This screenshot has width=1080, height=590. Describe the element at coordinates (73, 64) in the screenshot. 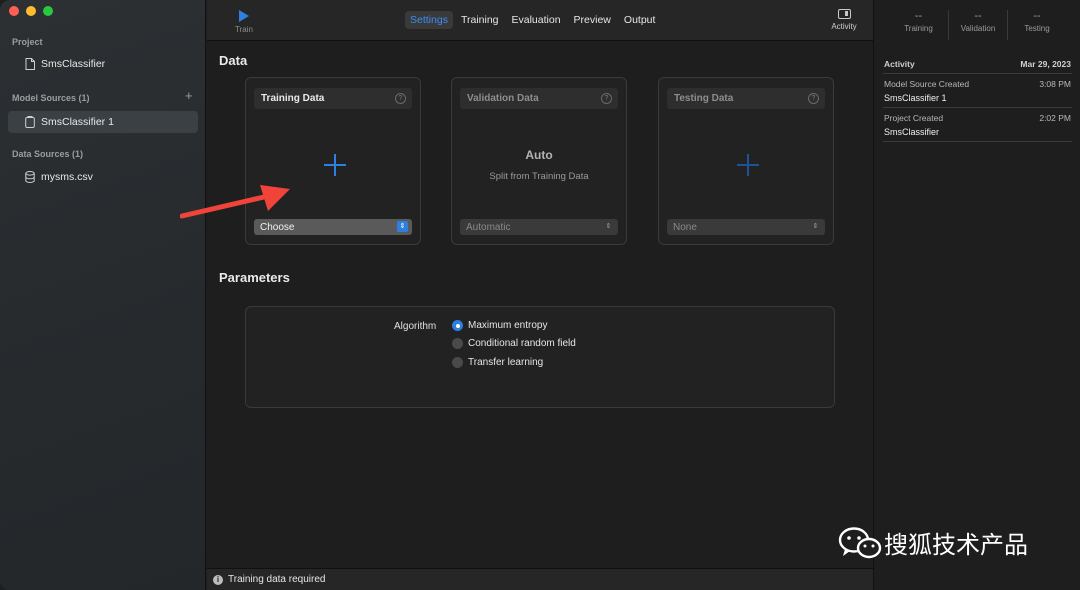

I see `sidebar-item-label: SmsClassifier` at that location.